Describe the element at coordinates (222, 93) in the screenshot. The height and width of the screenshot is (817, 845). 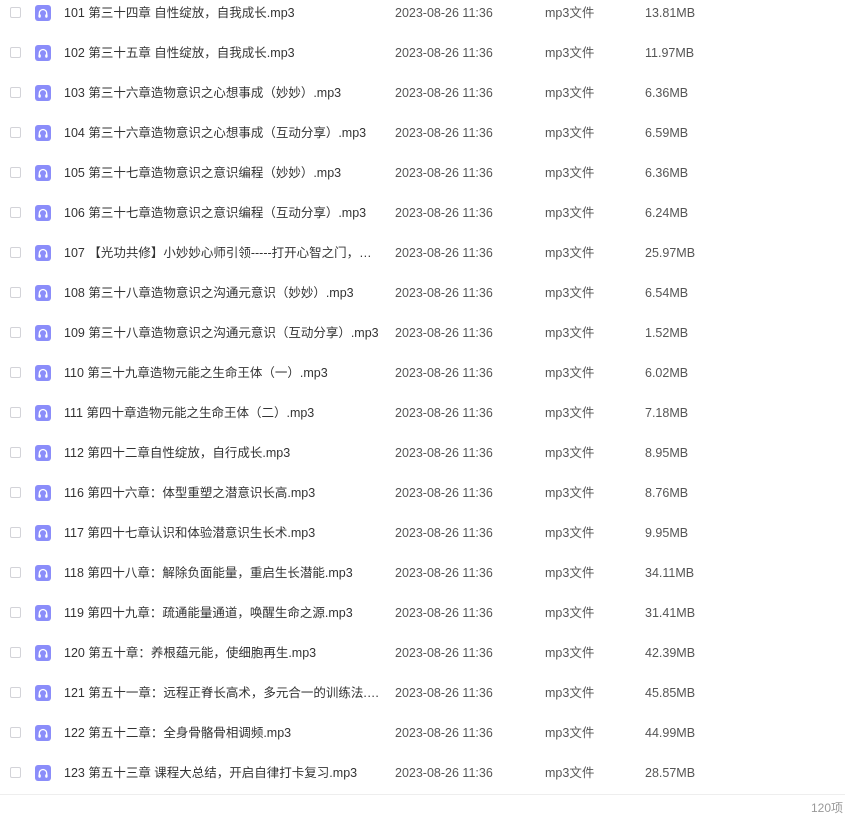
I see `file-name: 103 第三十六章造物意识之心想事成（妙妙）.mp3` at that location.